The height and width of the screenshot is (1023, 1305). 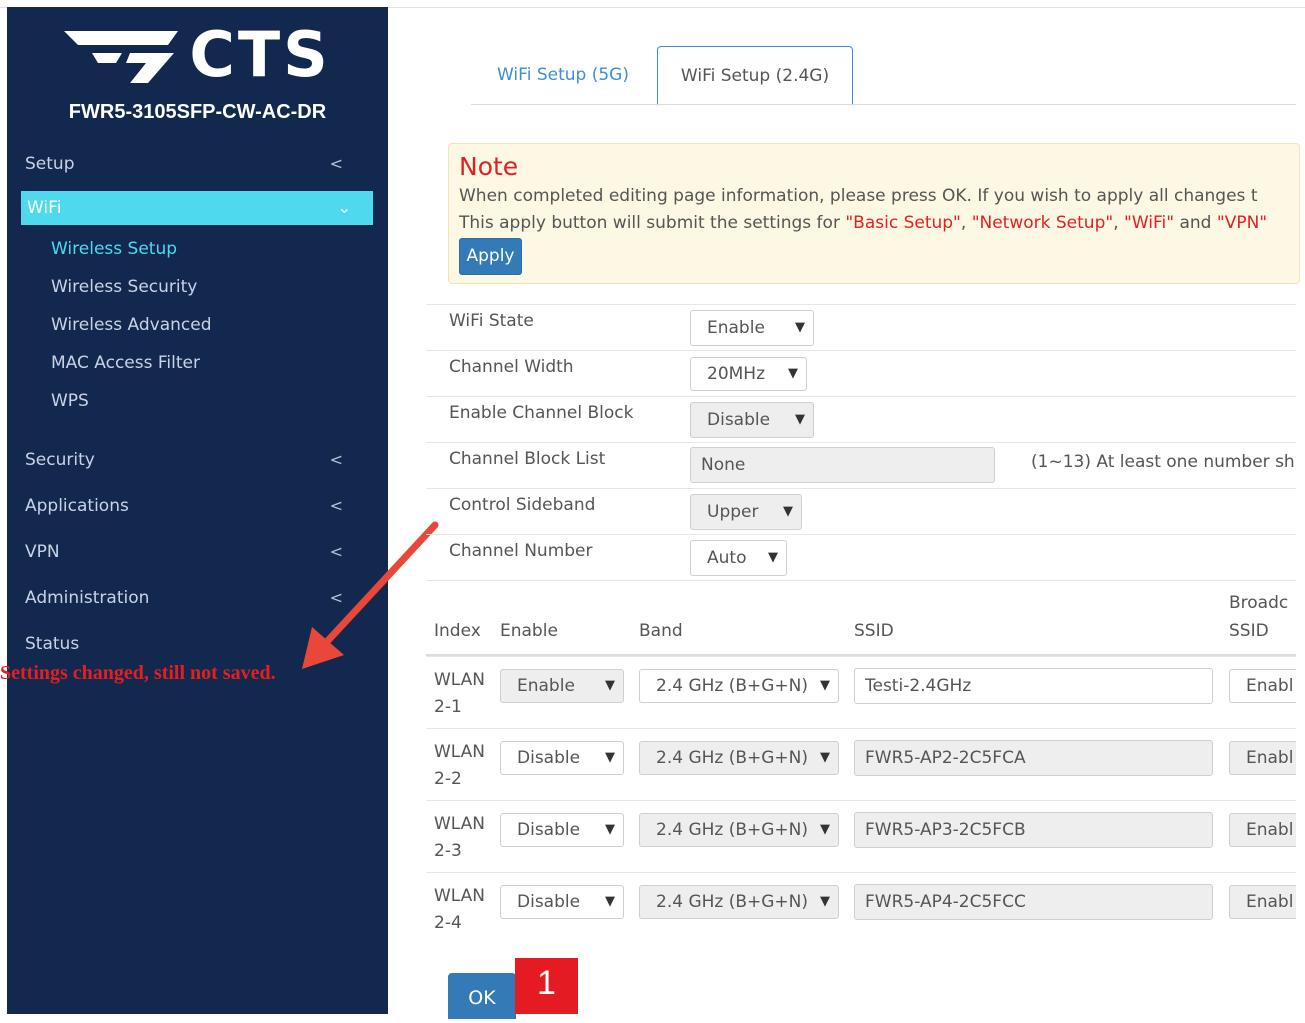 I want to click on enable-channel-block-value: Disable, so click(x=739, y=420).